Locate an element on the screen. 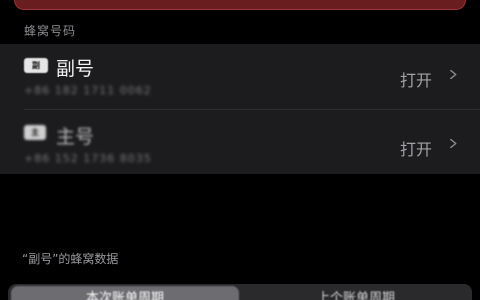 This screenshot has height=300, width=480. line-number: +86 182 1711 0062 is located at coordinates (88, 90).